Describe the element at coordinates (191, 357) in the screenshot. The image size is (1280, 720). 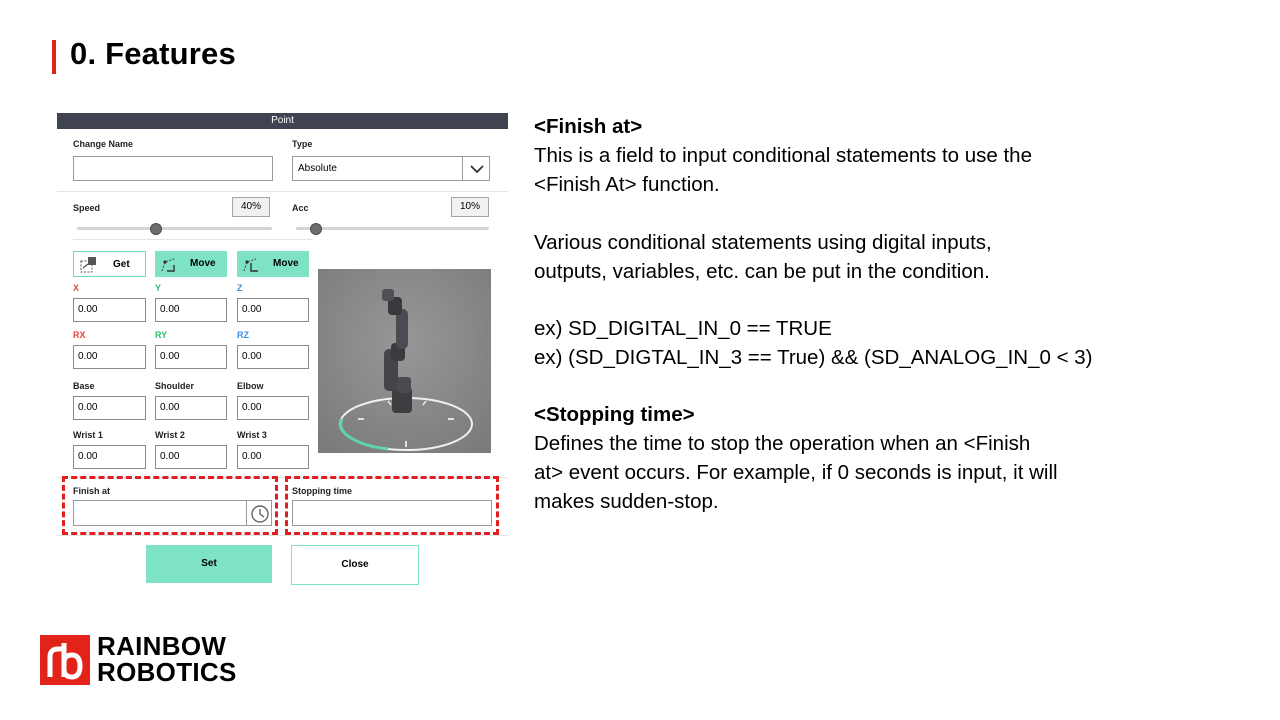
I see `ry-input: 0.00` at that location.